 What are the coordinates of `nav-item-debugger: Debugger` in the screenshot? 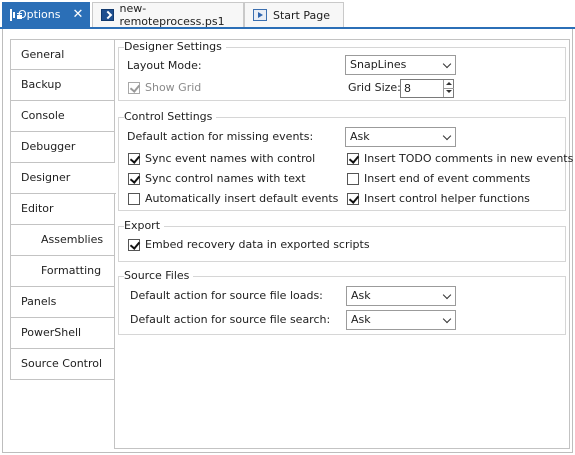 It's located at (62, 147).